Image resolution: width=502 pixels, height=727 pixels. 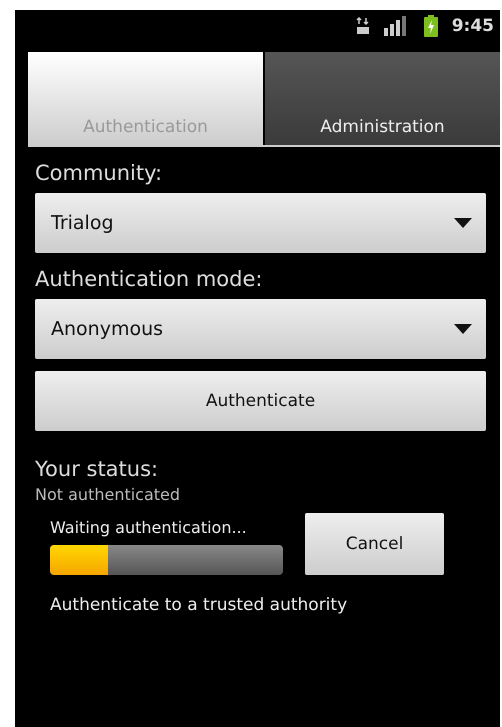 What do you see at coordinates (382, 98) in the screenshot?
I see `tab: Administration` at bounding box center [382, 98].